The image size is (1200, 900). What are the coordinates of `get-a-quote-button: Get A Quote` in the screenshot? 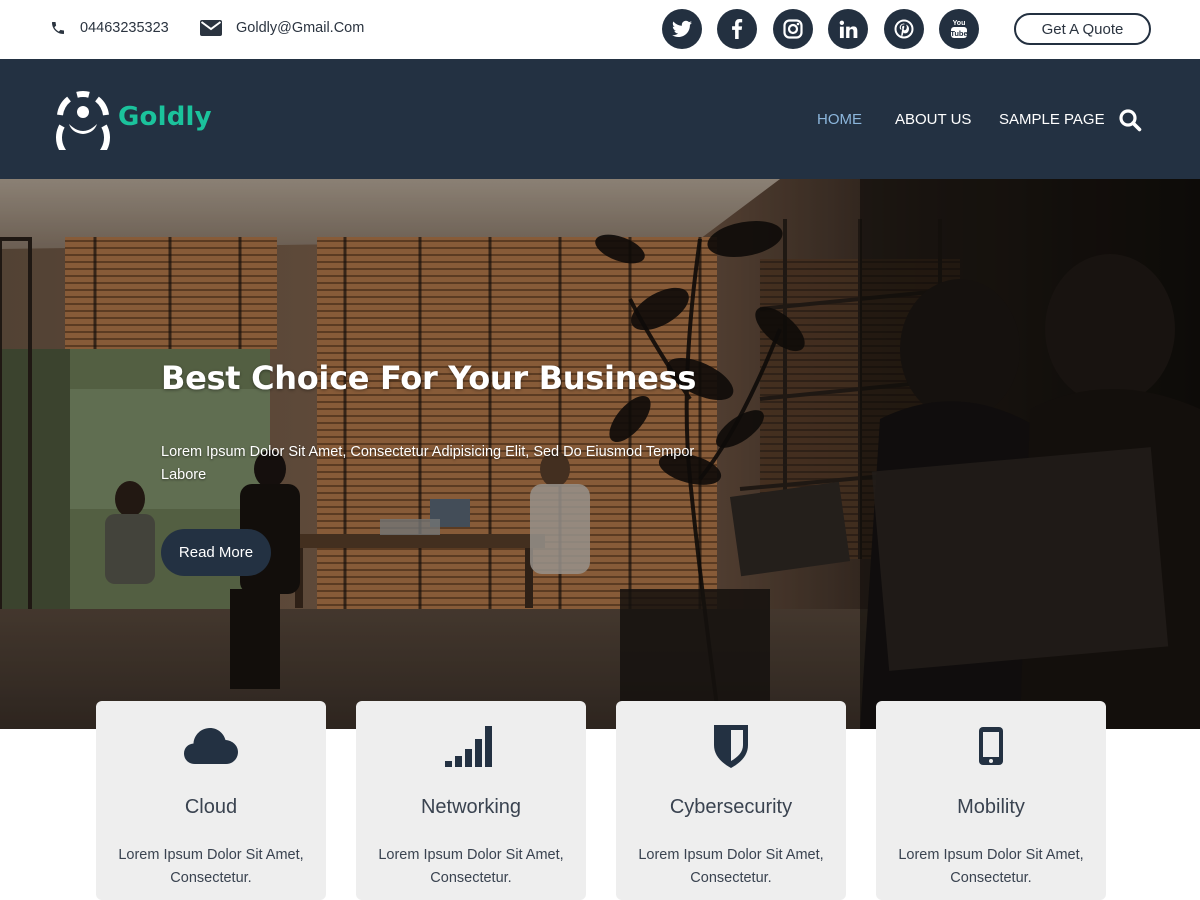 It's located at (1082, 29).